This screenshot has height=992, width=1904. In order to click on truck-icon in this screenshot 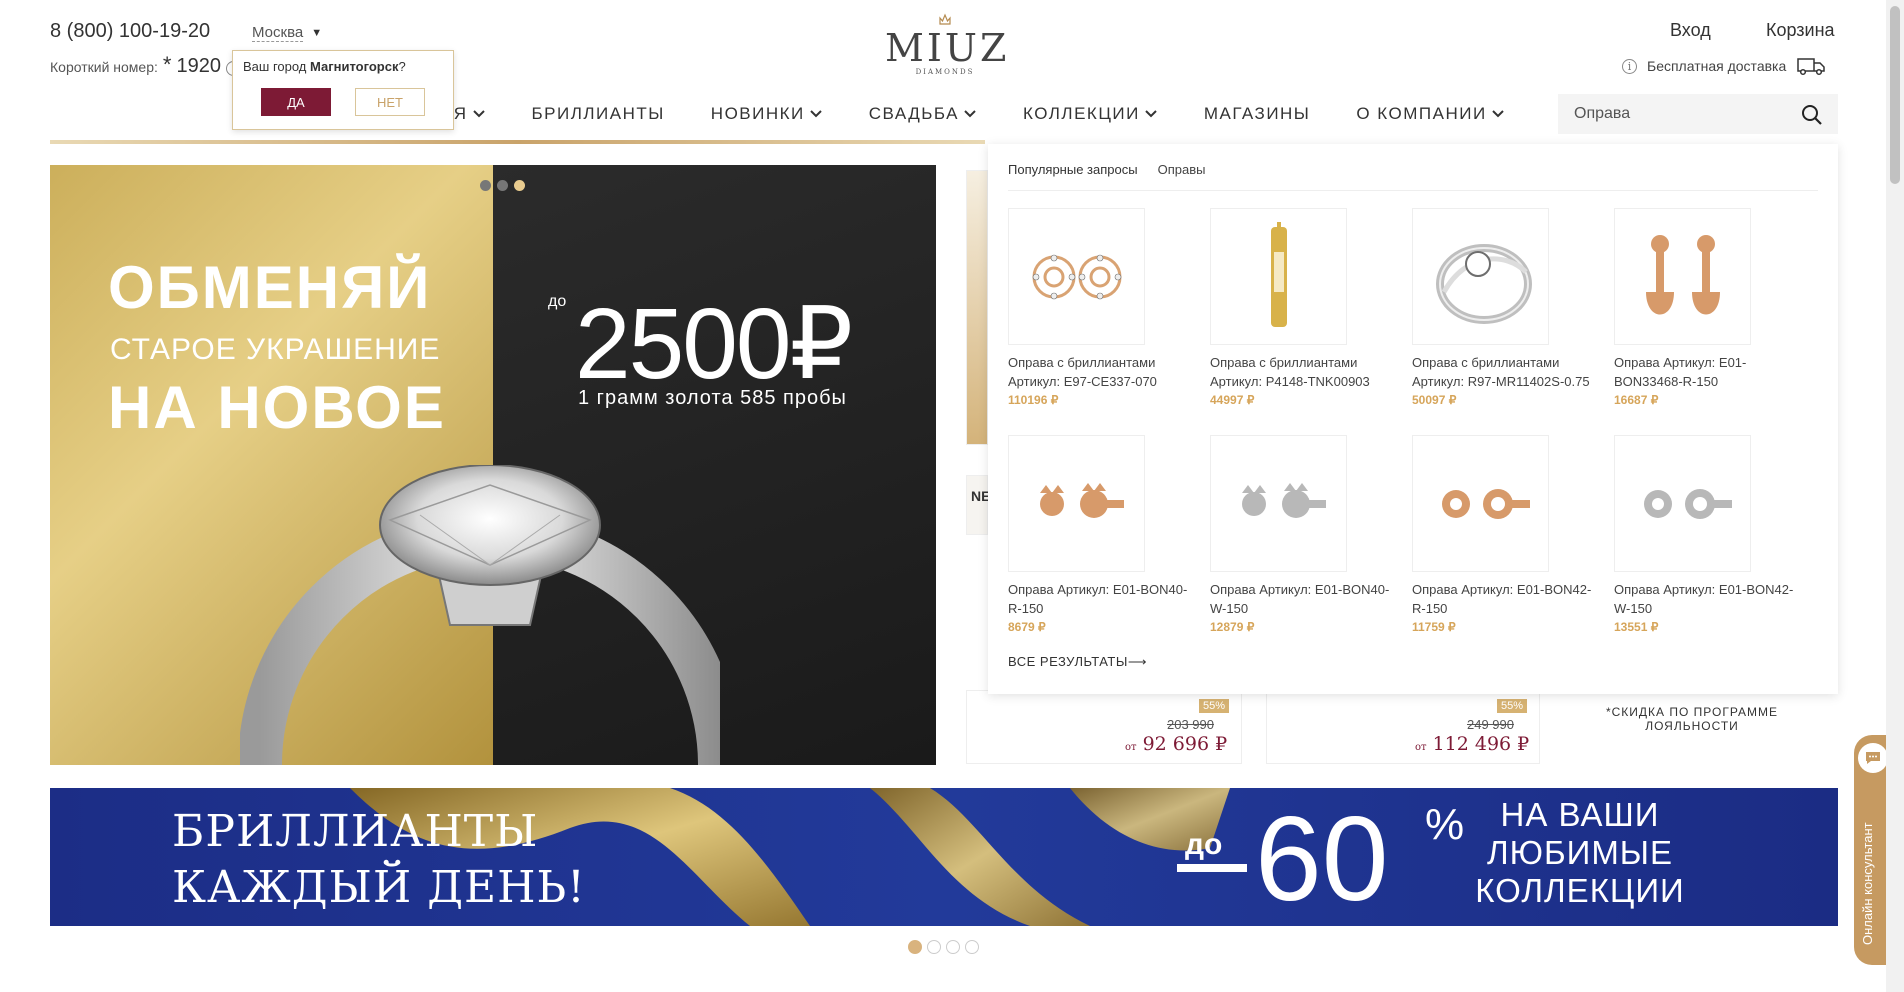, I will do `click(1811, 67)`.